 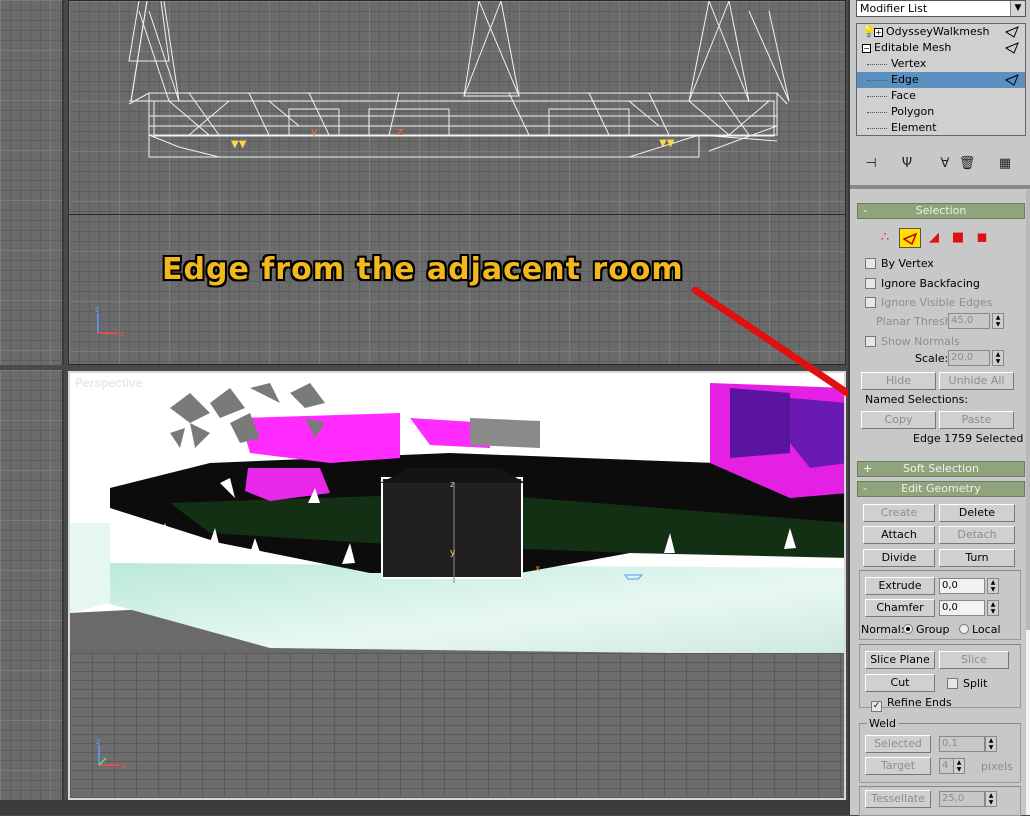 I want to click on remove-modifier-icon: 🗑, so click(x=967, y=164).